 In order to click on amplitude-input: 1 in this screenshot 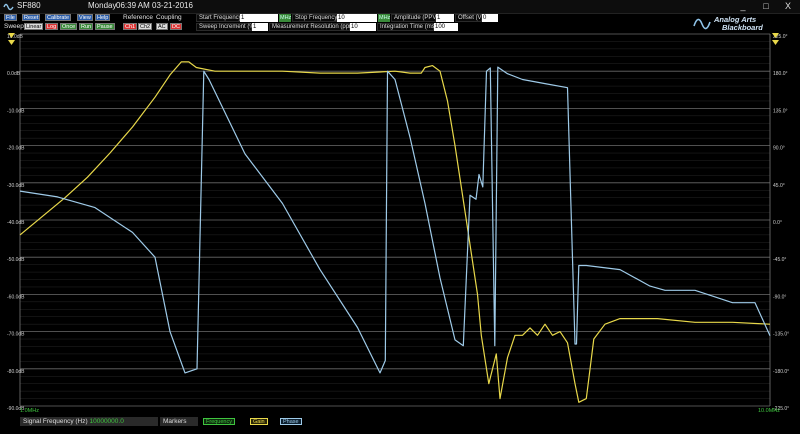, I will do `click(445, 18)`.